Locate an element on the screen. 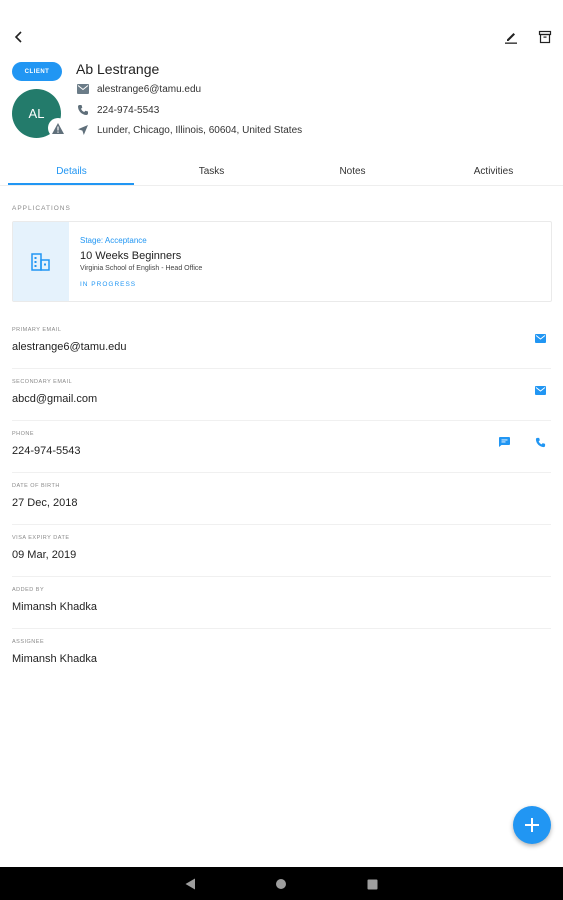 Image resolution: width=563 pixels, height=900 pixels. header-email: alestrange6@tamu.edu is located at coordinates (149, 89).